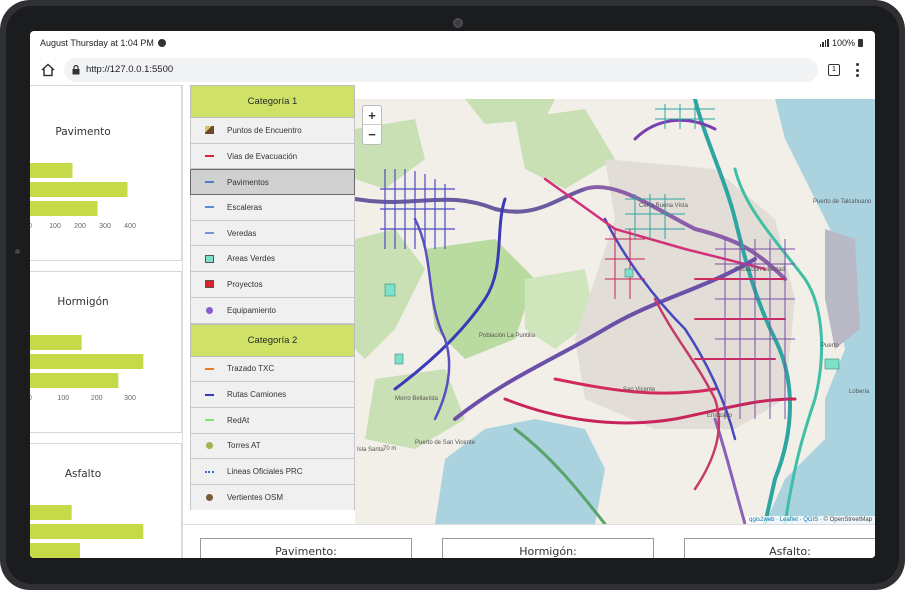  I want to click on layer-label: Veredas, so click(242, 233).